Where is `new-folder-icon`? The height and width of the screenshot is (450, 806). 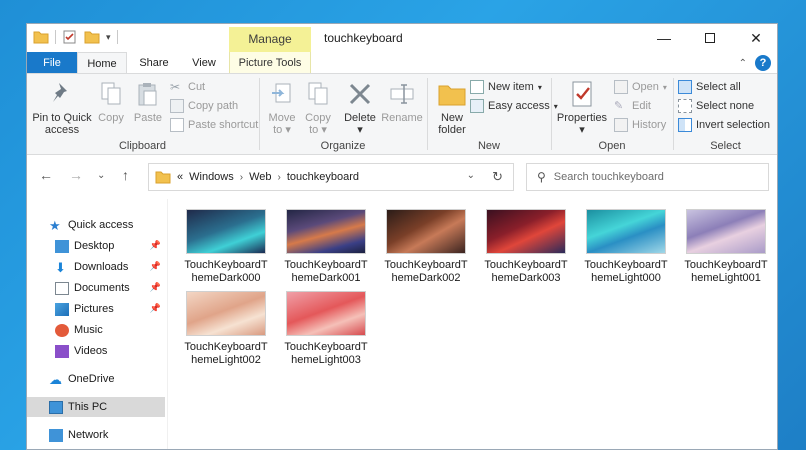 new-folder-icon is located at coordinates (92, 37).